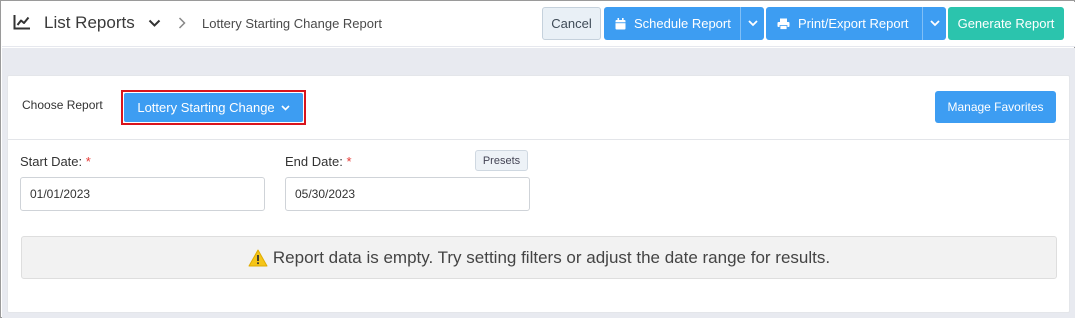 The height and width of the screenshot is (318, 1075). I want to click on end-date-label: End Date: *, so click(318, 161).